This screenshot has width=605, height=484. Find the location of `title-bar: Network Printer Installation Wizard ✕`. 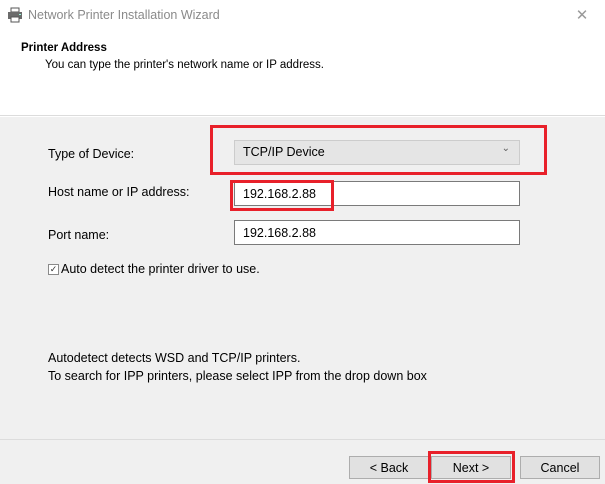

title-bar: Network Printer Installation Wizard ✕ is located at coordinates (302, 15).